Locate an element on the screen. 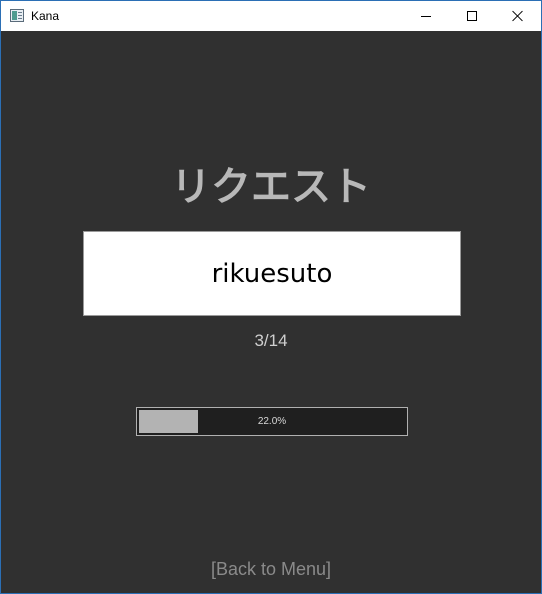 The image size is (542, 594). kana-prompt: リクエスト is located at coordinates (271, 187).